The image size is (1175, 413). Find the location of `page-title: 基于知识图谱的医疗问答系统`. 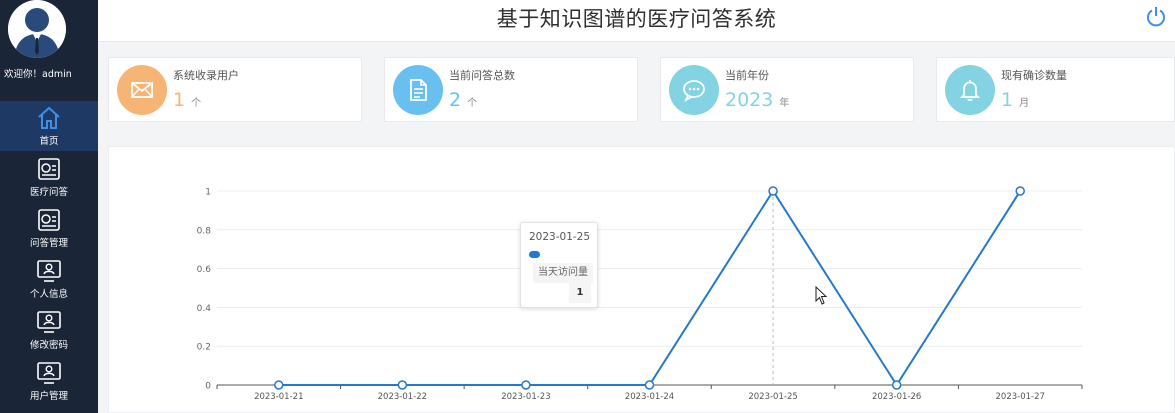

page-title: 基于知识图谱的医疗问答系统 is located at coordinates (636, 19).